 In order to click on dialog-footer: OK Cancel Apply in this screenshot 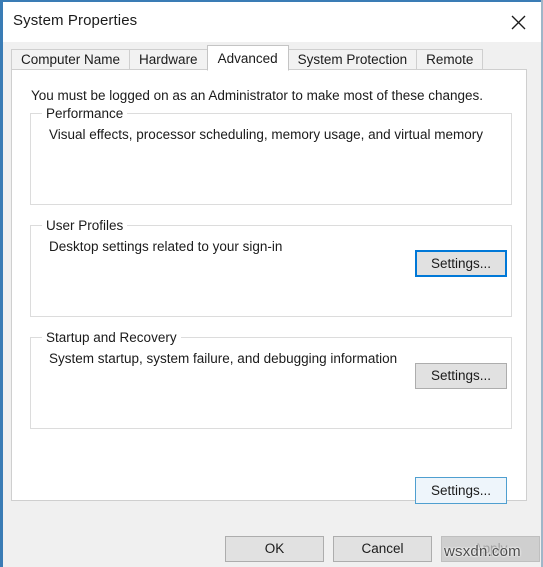, I will do `click(272, 538)`.